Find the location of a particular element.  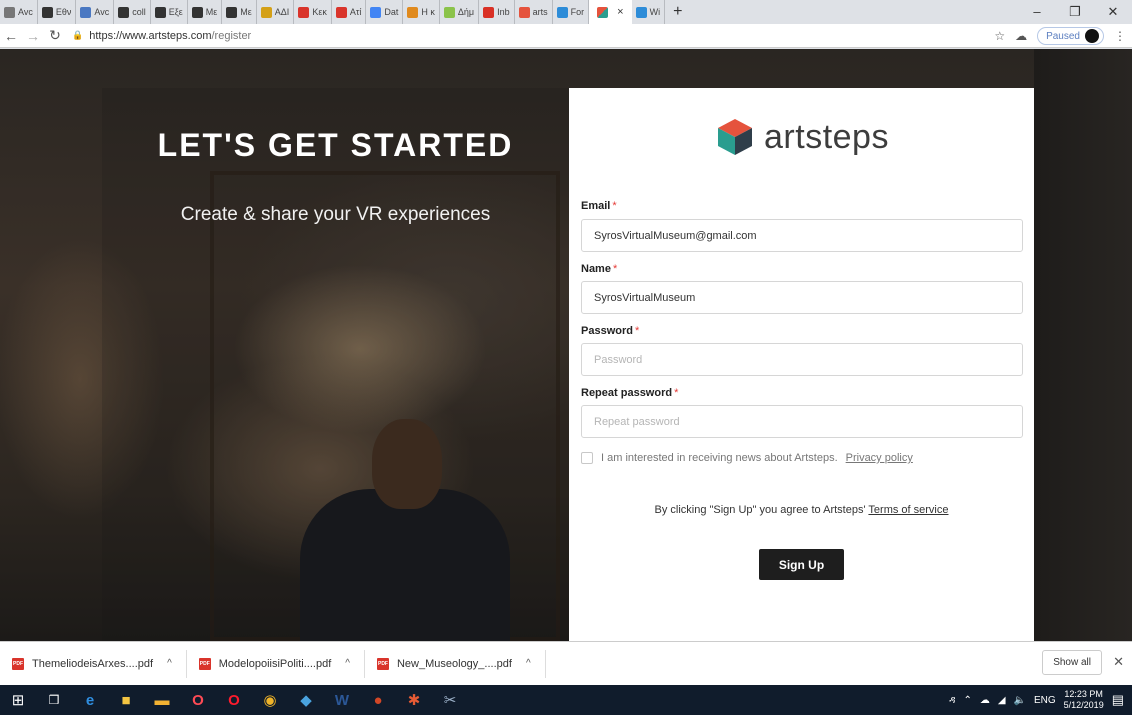

download-item: PDF ModelopoiisiPoliti....pdf ^ is located at coordinates (276, 663).